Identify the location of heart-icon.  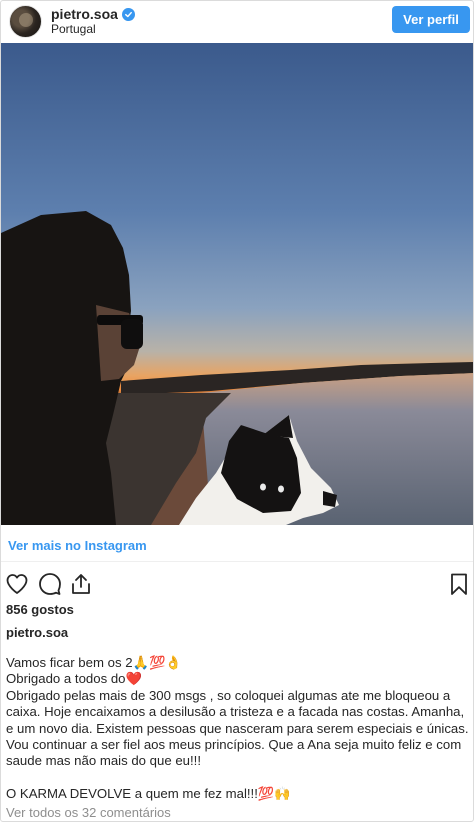
(17, 584).